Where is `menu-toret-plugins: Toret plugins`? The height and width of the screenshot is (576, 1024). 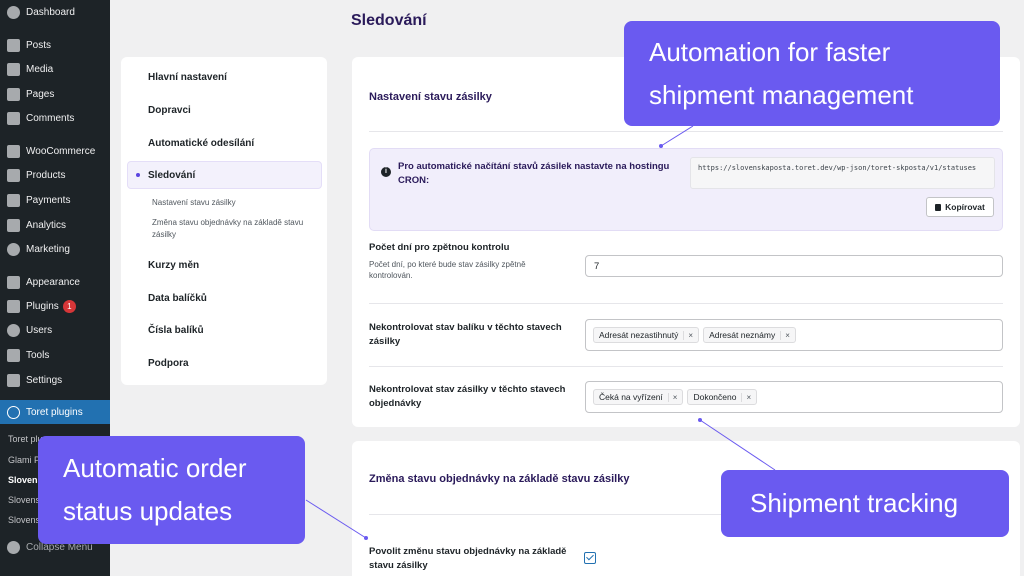
menu-toret-plugins: Toret plugins is located at coordinates (55, 412).